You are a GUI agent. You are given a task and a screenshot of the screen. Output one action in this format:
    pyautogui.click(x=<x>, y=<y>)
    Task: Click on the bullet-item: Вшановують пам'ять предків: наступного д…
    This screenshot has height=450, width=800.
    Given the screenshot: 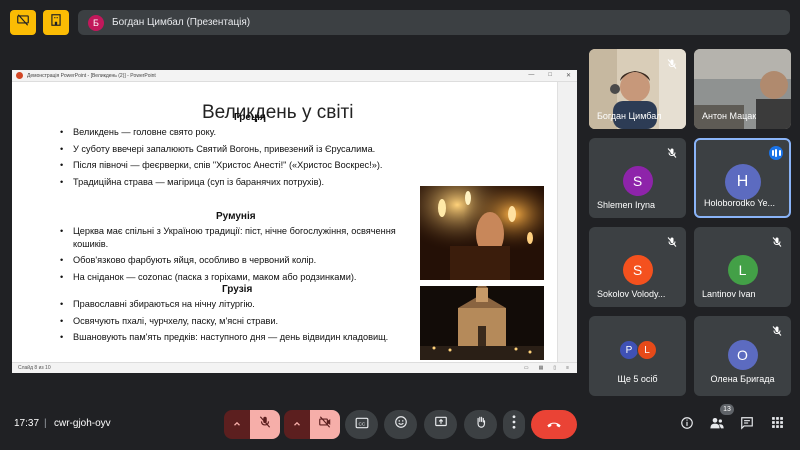 What is the action you would take?
    pyautogui.click(x=235, y=337)
    